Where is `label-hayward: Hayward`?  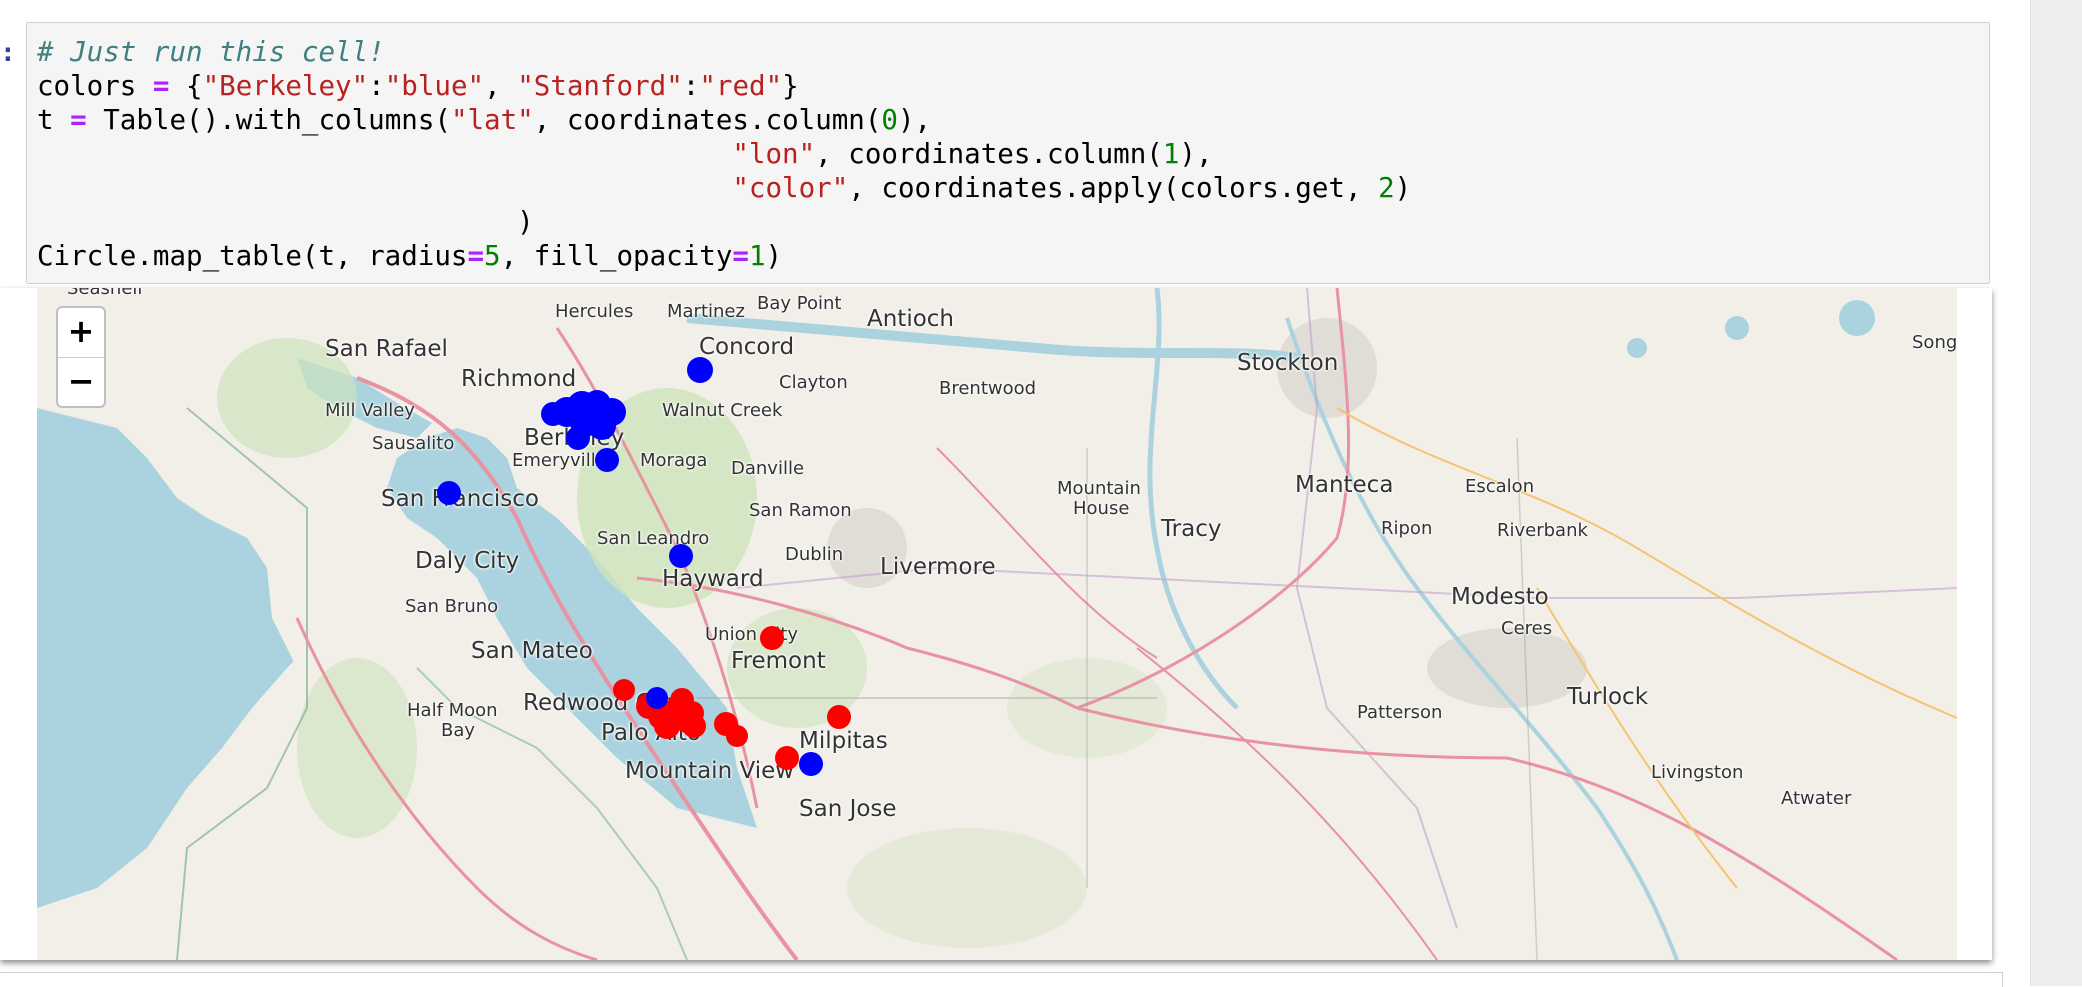
label-hayward: Hayward is located at coordinates (713, 579).